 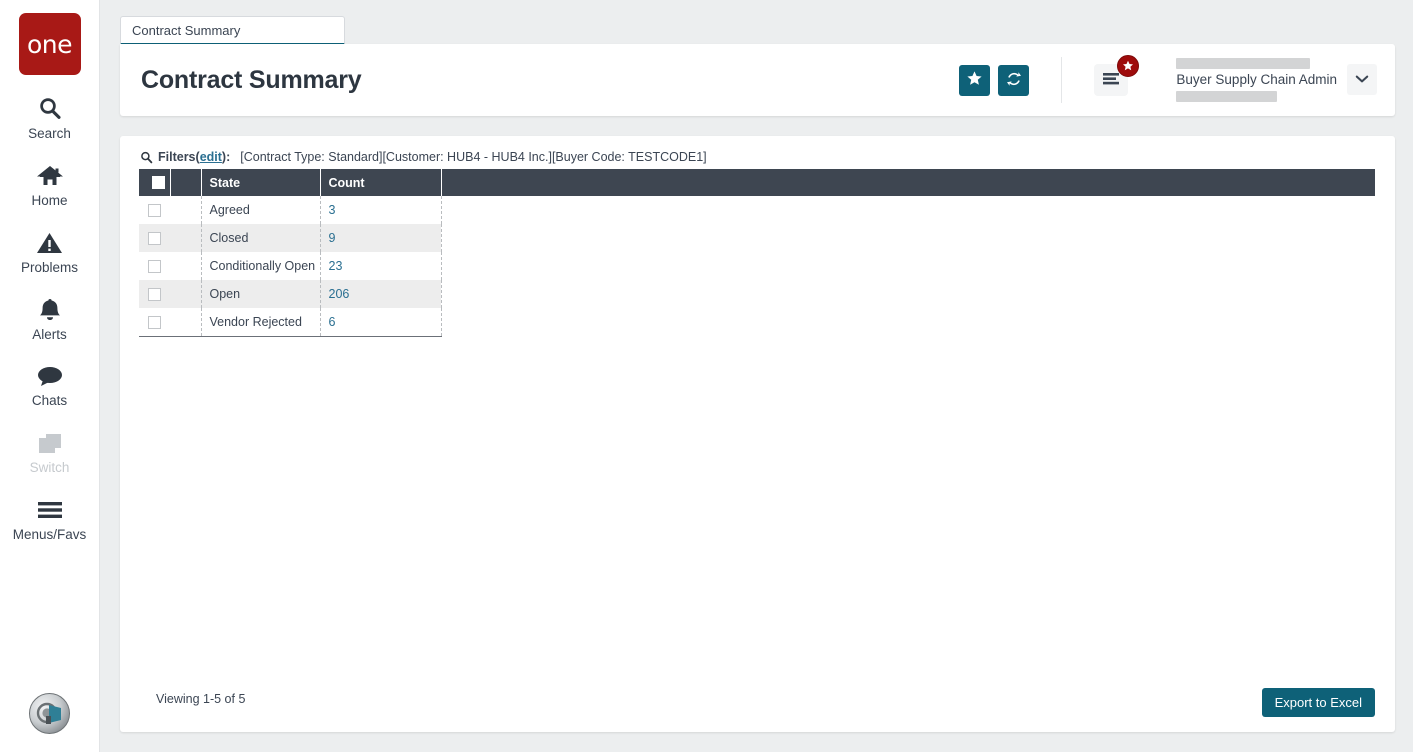 I want to click on export-to-excel-button: Export to Excel, so click(x=1318, y=702).